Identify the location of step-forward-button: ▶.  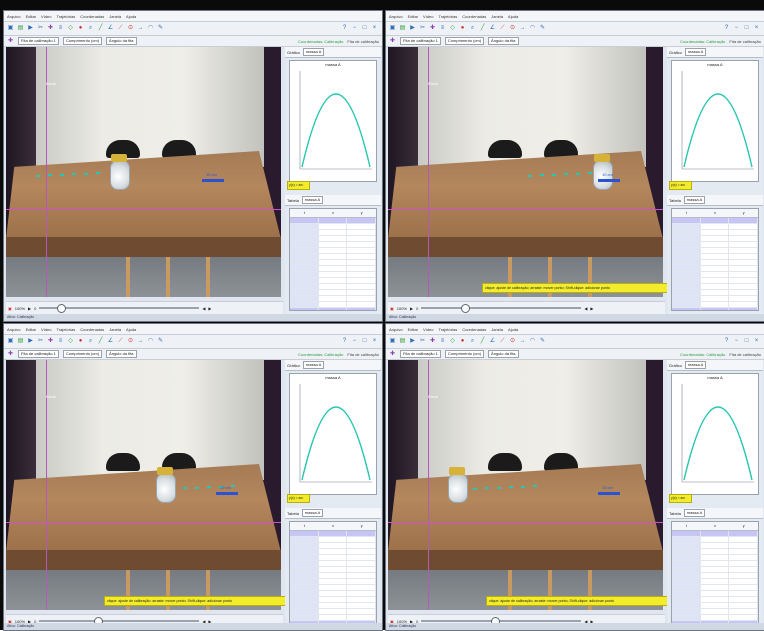
(591, 308).